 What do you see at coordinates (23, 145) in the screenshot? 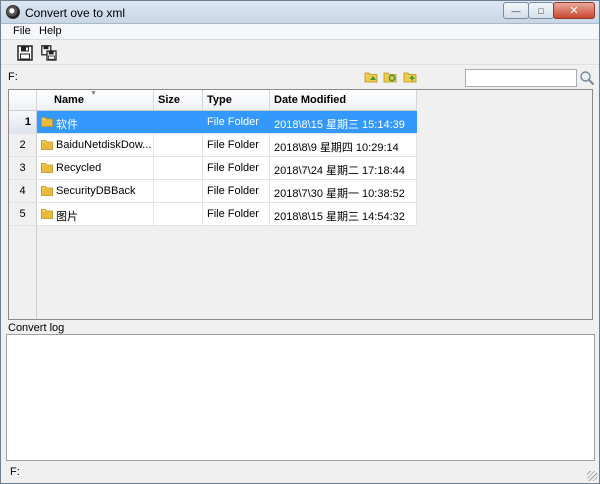
I see `row-number: 2` at bounding box center [23, 145].